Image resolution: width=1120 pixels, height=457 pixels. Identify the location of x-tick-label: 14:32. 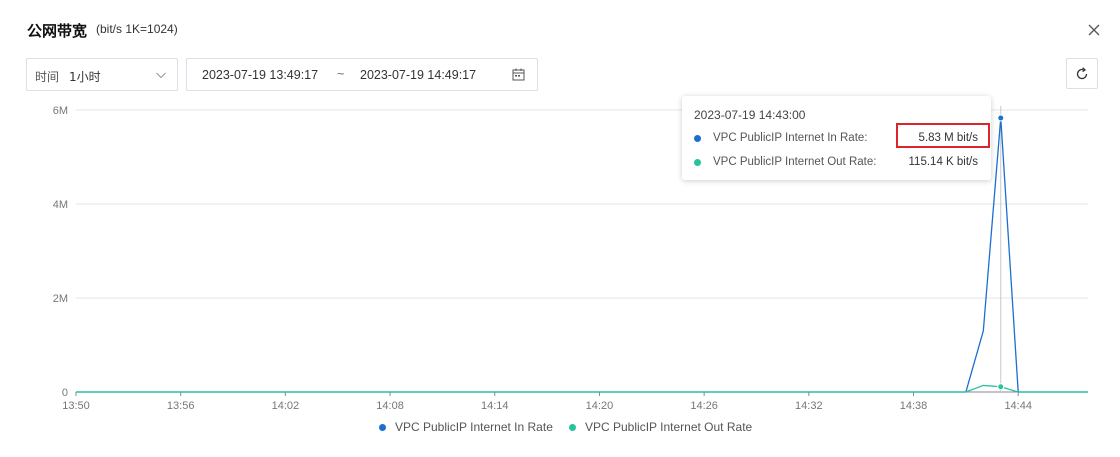
(809, 406).